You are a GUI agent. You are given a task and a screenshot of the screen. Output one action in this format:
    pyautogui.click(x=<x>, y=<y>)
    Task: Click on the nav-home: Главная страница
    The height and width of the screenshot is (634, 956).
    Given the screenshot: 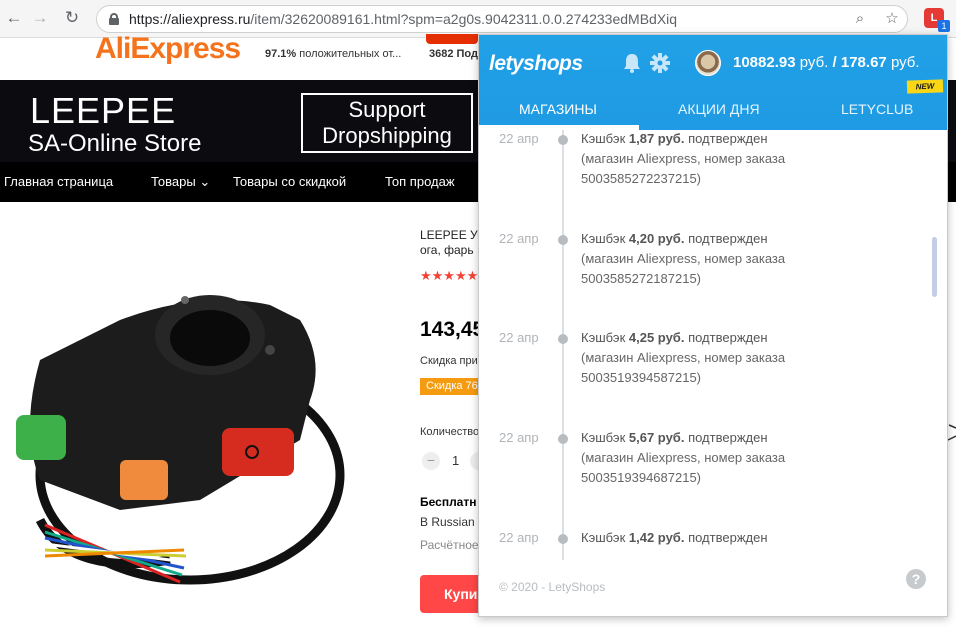 What is the action you would take?
    pyautogui.click(x=58, y=181)
    